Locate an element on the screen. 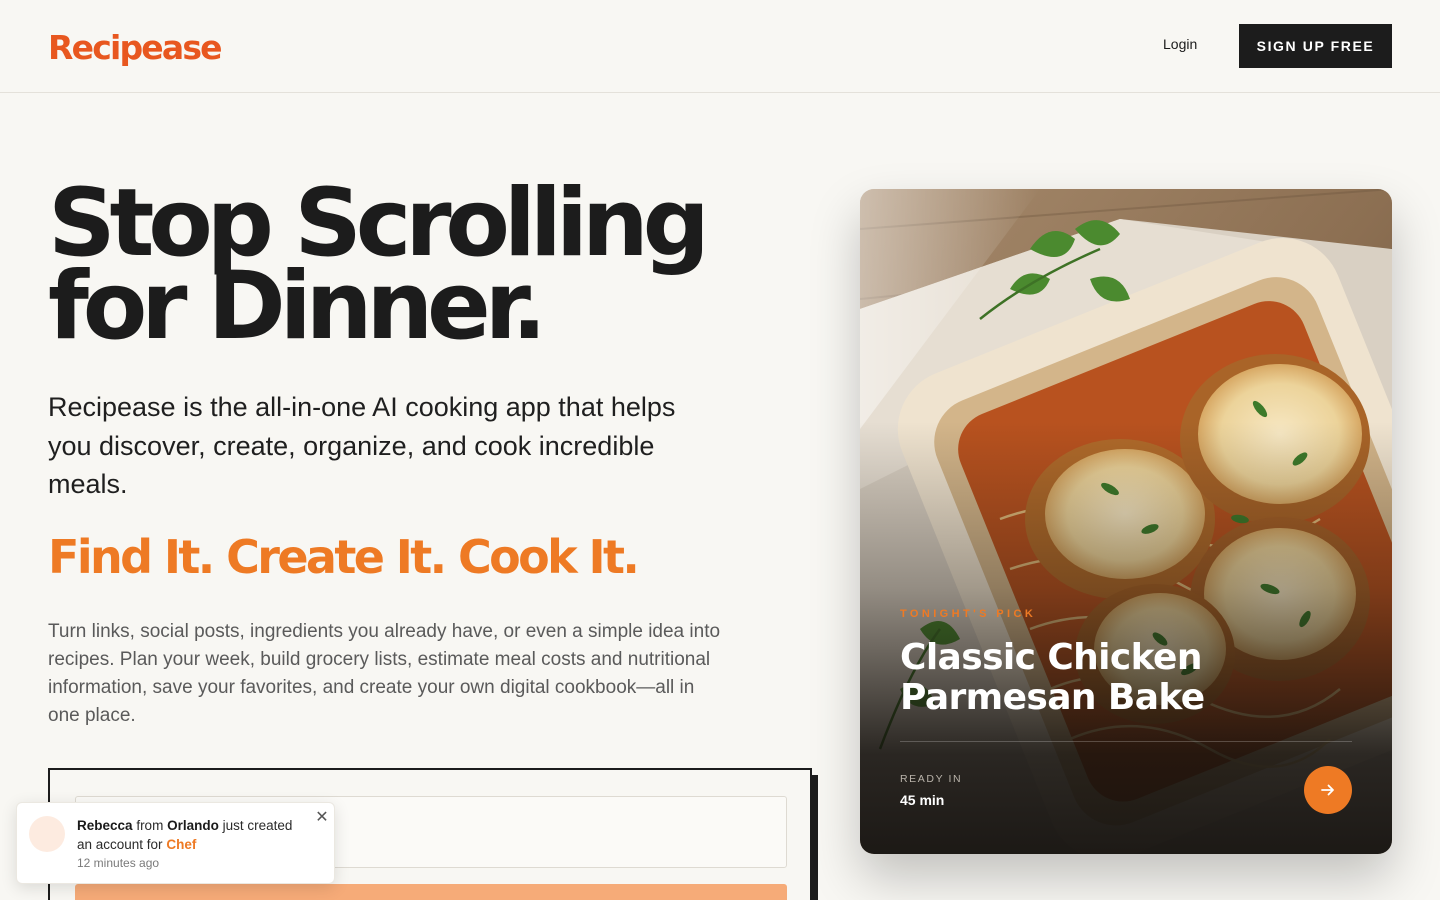 Image resolution: width=1440 pixels, height=900 pixels. view-recipe-button is located at coordinates (1328, 790).